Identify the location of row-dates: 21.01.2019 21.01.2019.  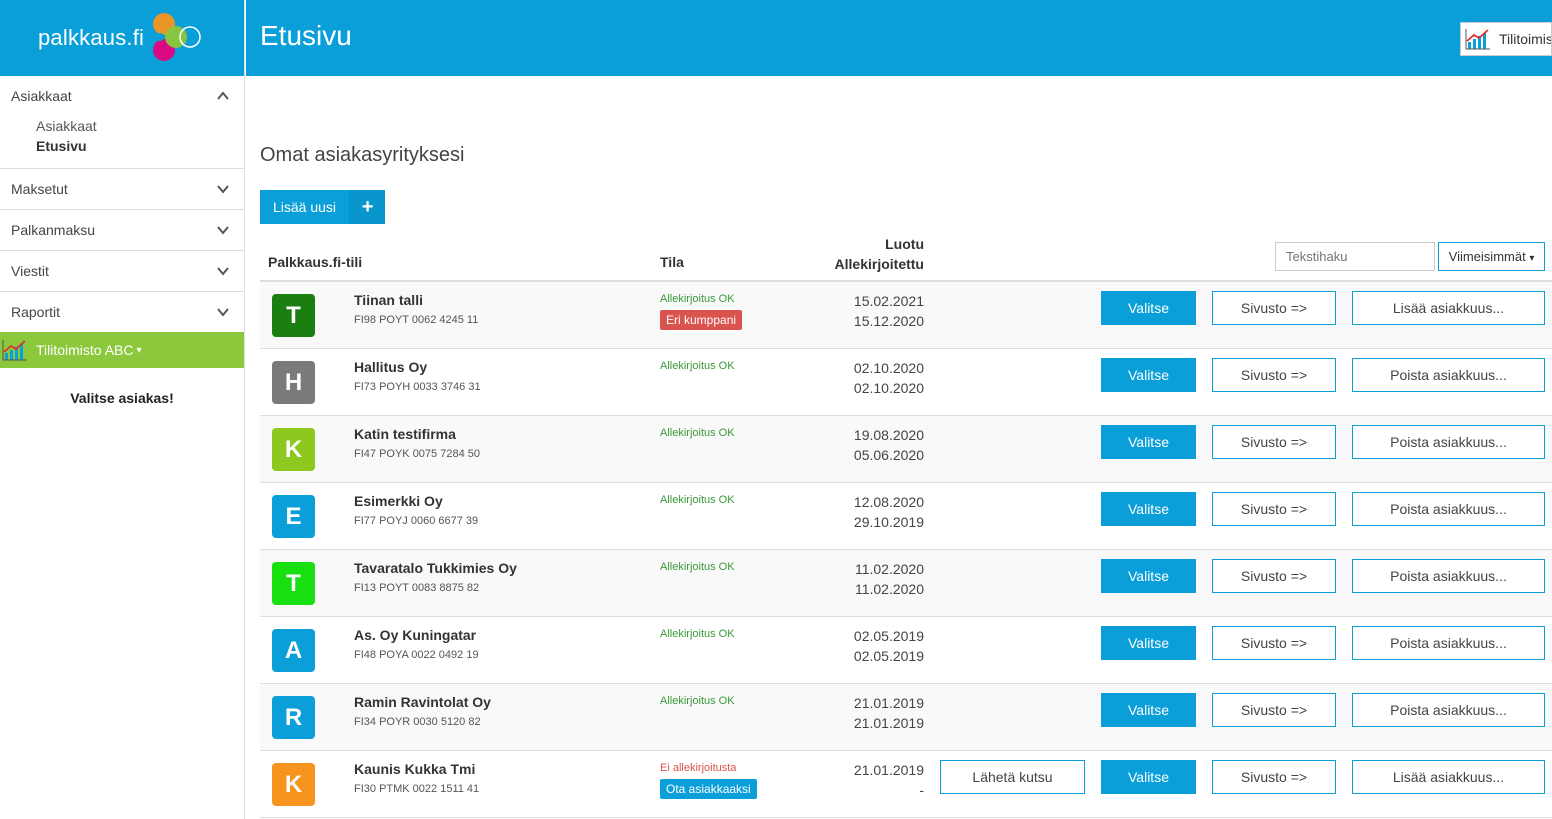
(872, 713).